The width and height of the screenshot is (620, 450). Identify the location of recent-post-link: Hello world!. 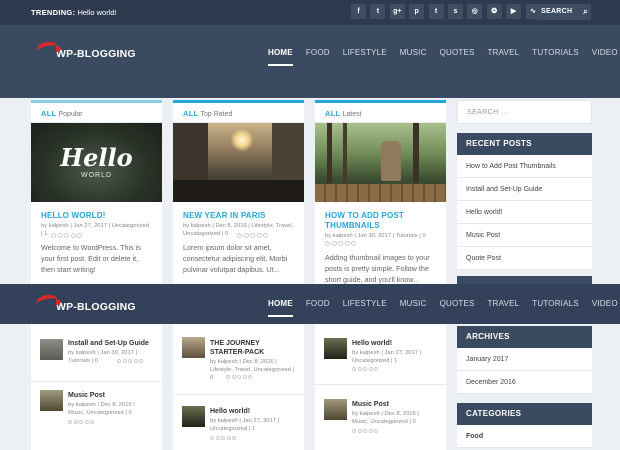
(524, 212).